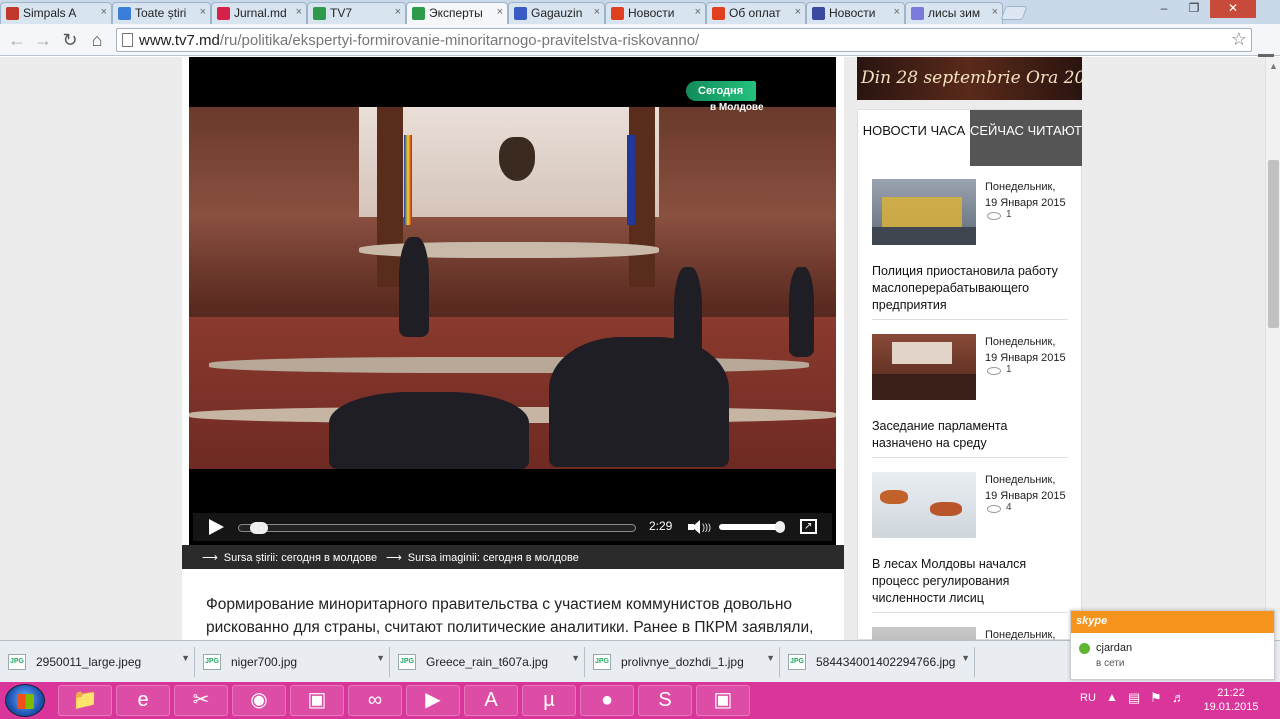  What do you see at coordinates (969, 78) in the screenshot?
I see `promo-banner: Din 28 septembrie Ora 20:45` at bounding box center [969, 78].